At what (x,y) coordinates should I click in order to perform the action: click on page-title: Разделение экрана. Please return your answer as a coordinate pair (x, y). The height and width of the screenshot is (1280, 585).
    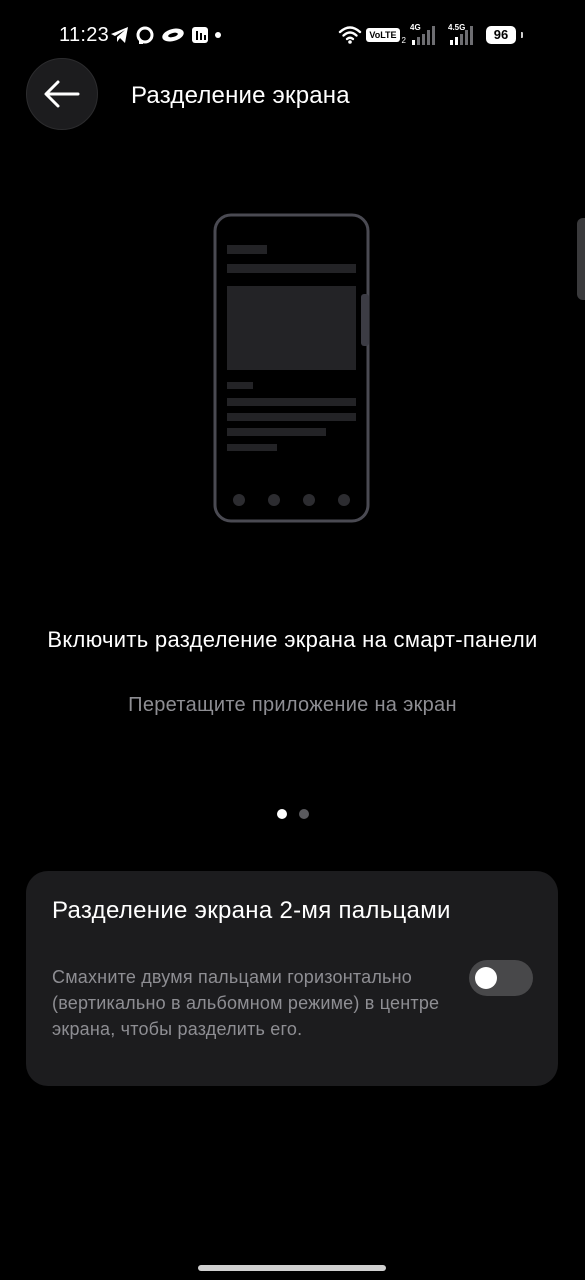
    Looking at the image, I should click on (240, 95).